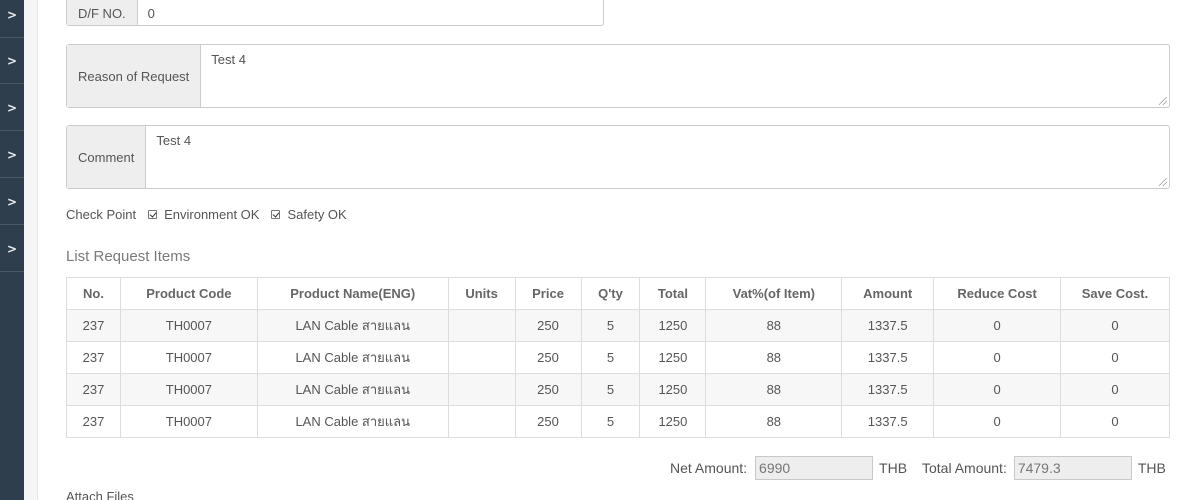  Describe the element at coordinates (673, 293) in the screenshot. I see `col-total: Total` at that location.